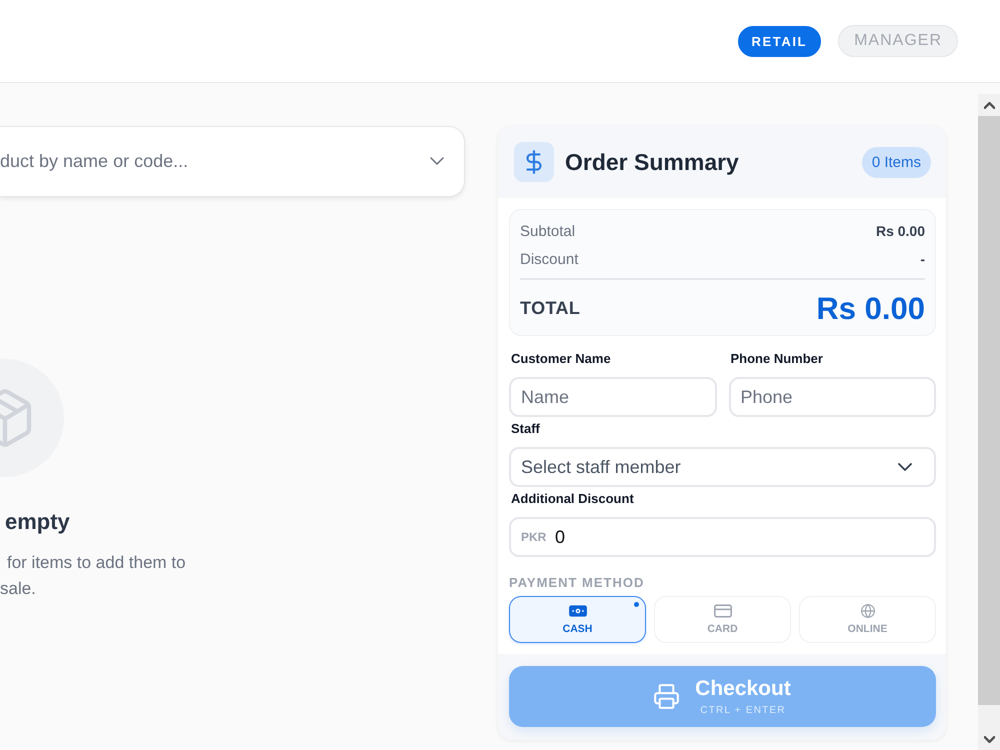 This screenshot has height=750, width=1000. I want to click on input-field: Phone, so click(832, 397).